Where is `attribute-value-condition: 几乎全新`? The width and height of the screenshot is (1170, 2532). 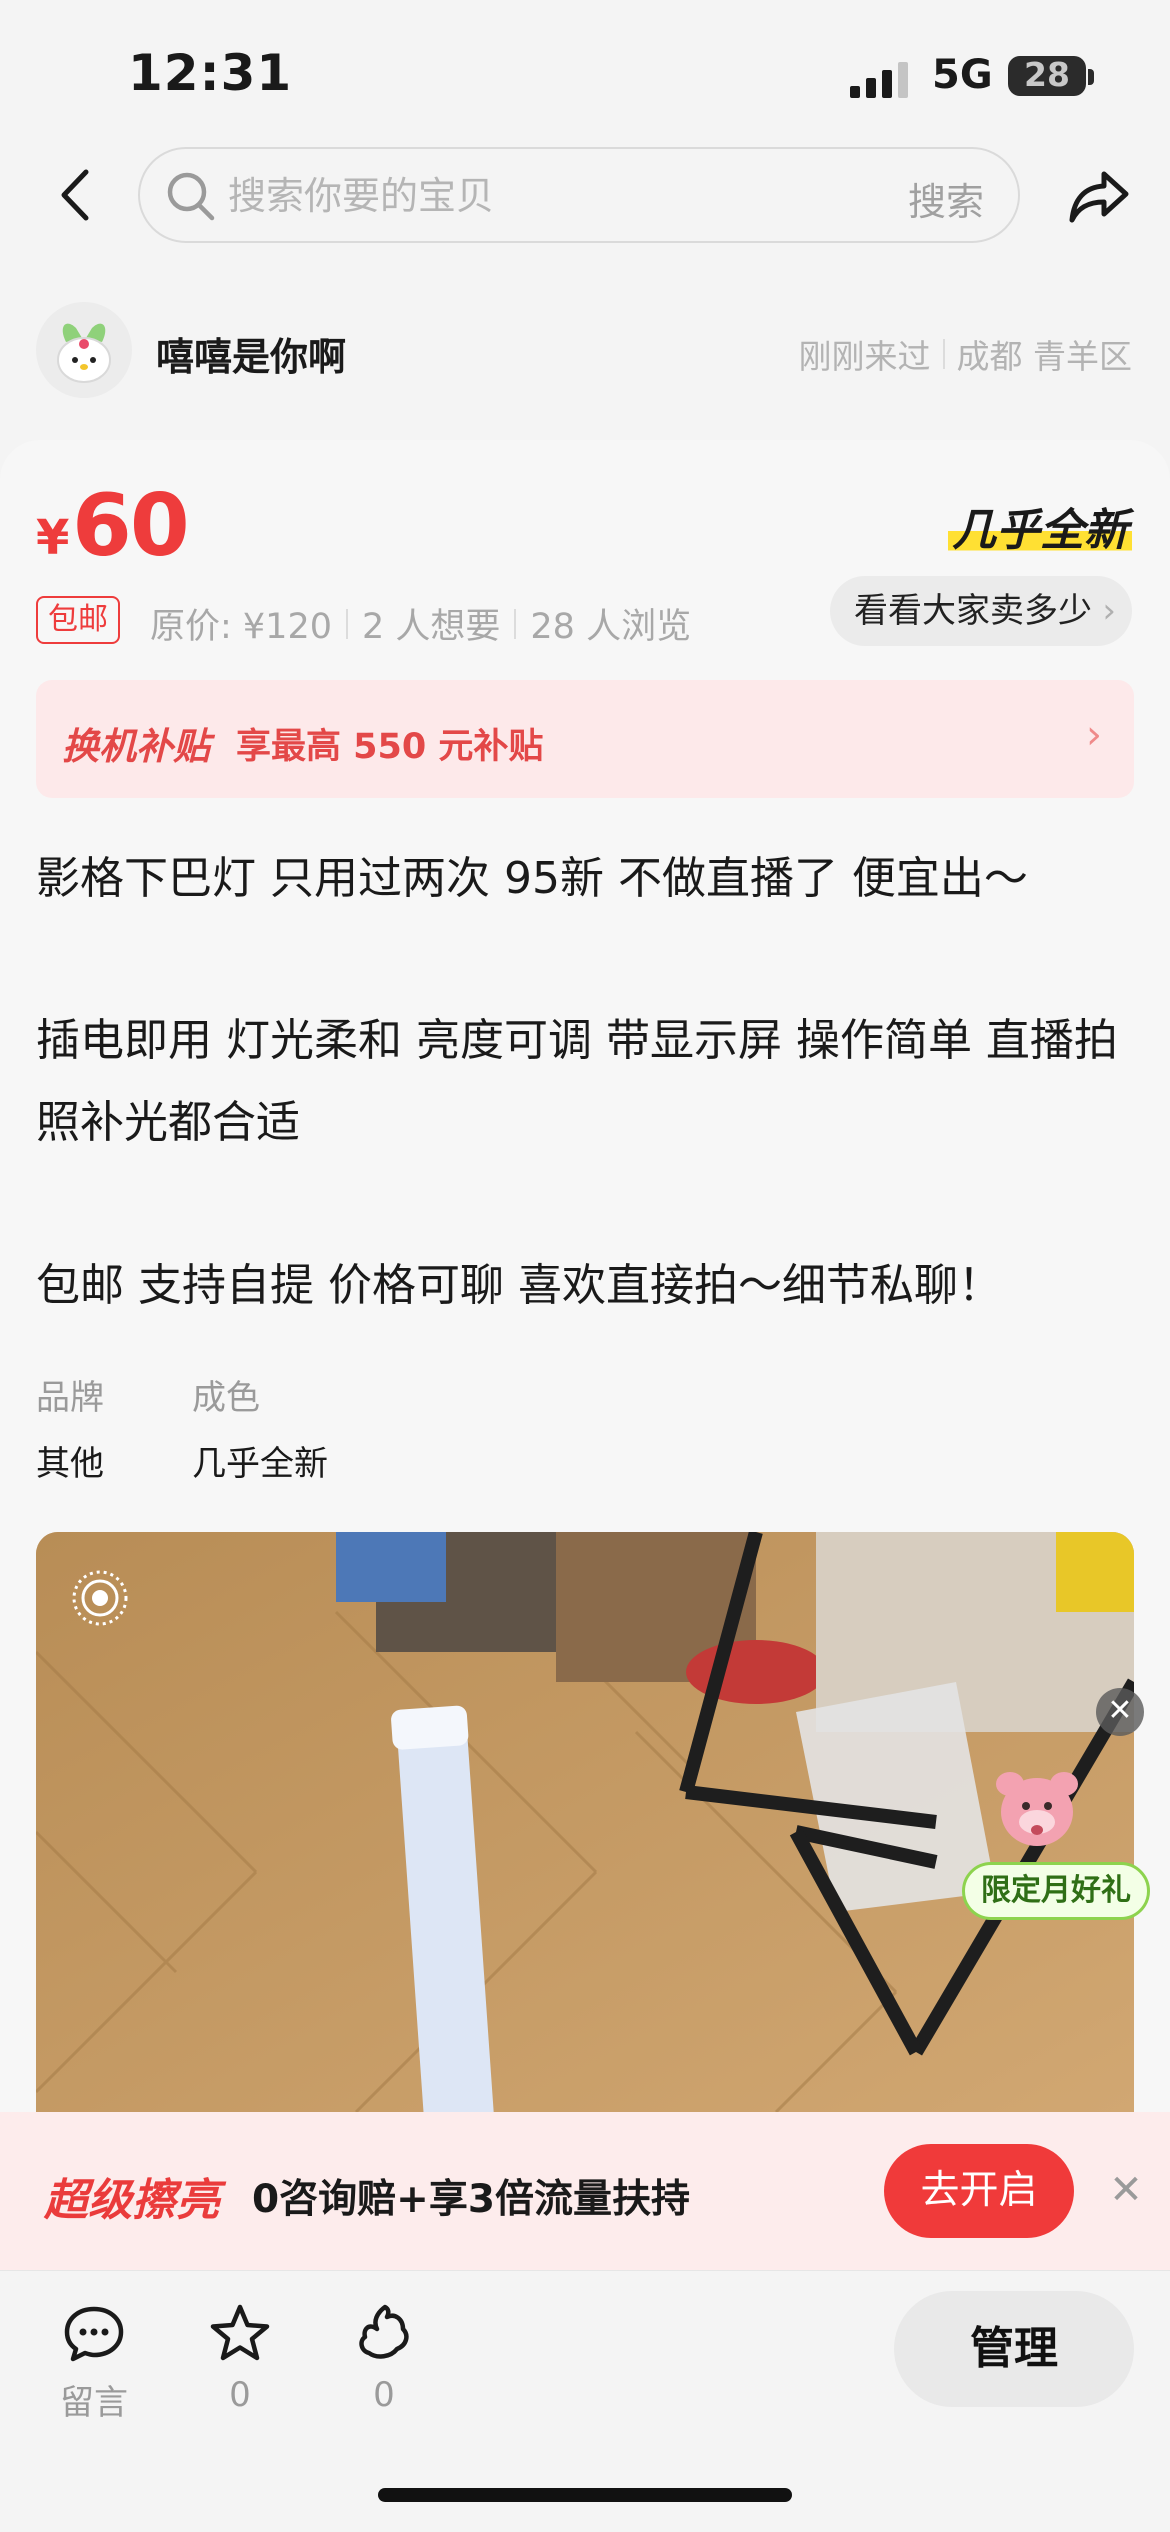 attribute-value-condition: 几乎全新 is located at coordinates (260, 1464).